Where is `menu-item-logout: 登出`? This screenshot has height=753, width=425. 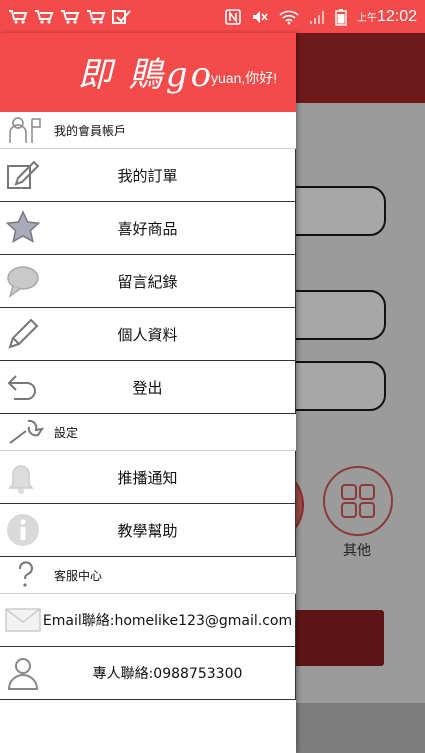
menu-item-logout: 登出 is located at coordinates (148, 387).